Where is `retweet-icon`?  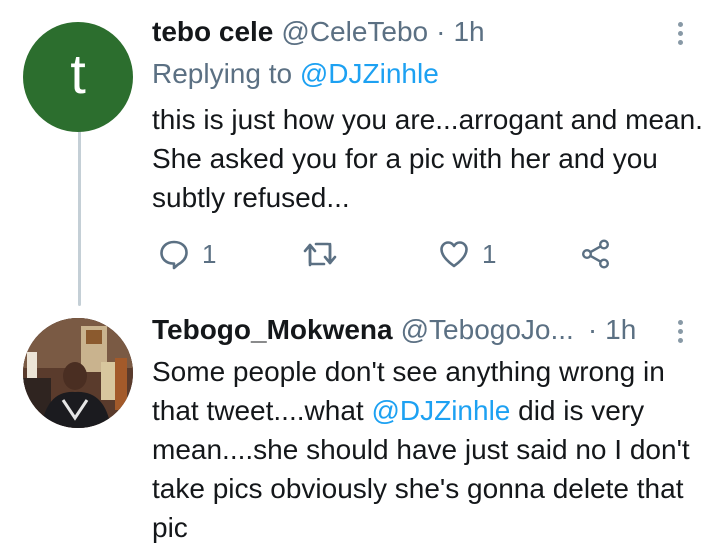 retweet-icon is located at coordinates (320, 254).